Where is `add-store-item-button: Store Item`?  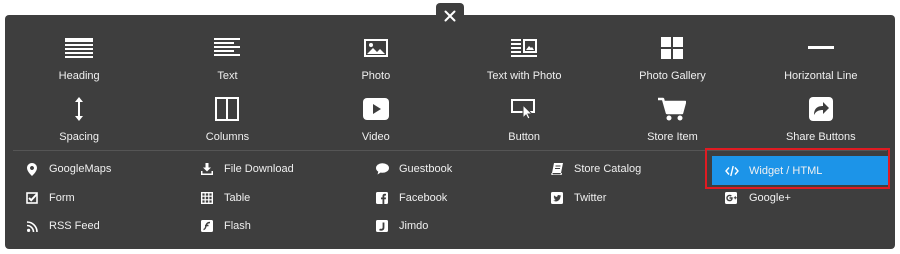 add-store-item-button: Store Item is located at coordinates (672, 122).